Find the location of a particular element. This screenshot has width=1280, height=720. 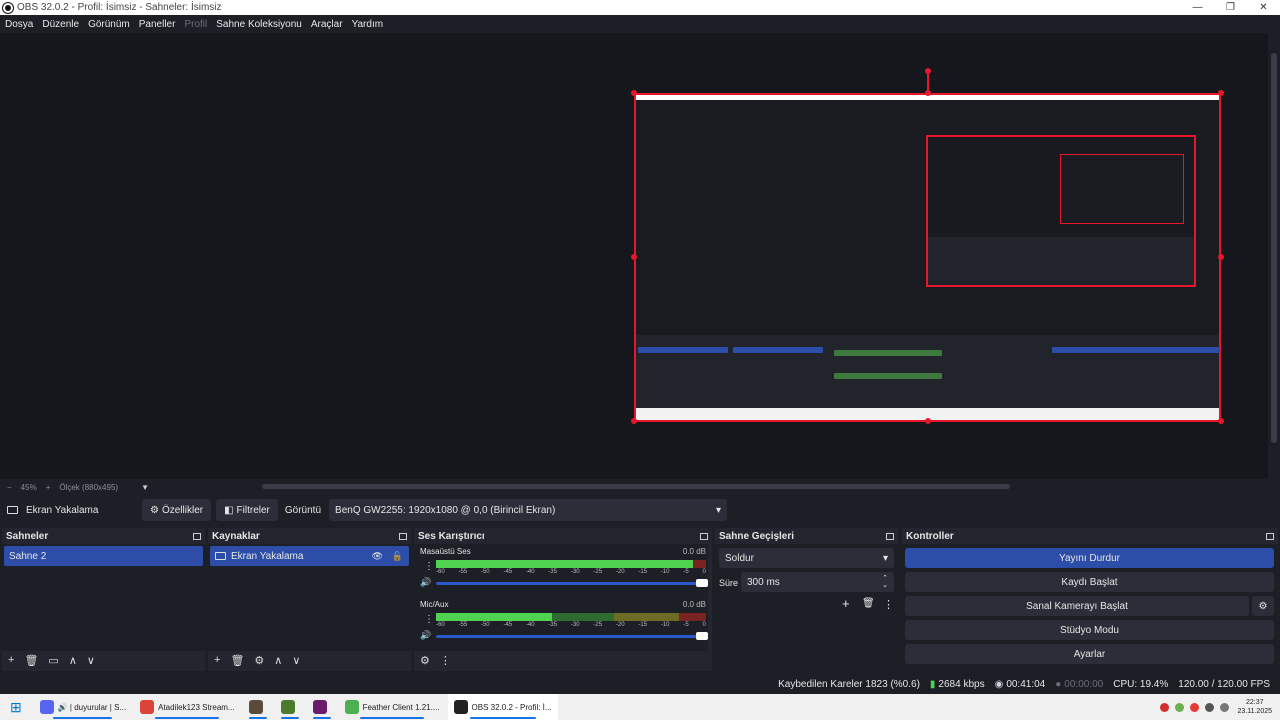

system-tray: 22:37 23.11.2025 is located at coordinates (1217, 707).